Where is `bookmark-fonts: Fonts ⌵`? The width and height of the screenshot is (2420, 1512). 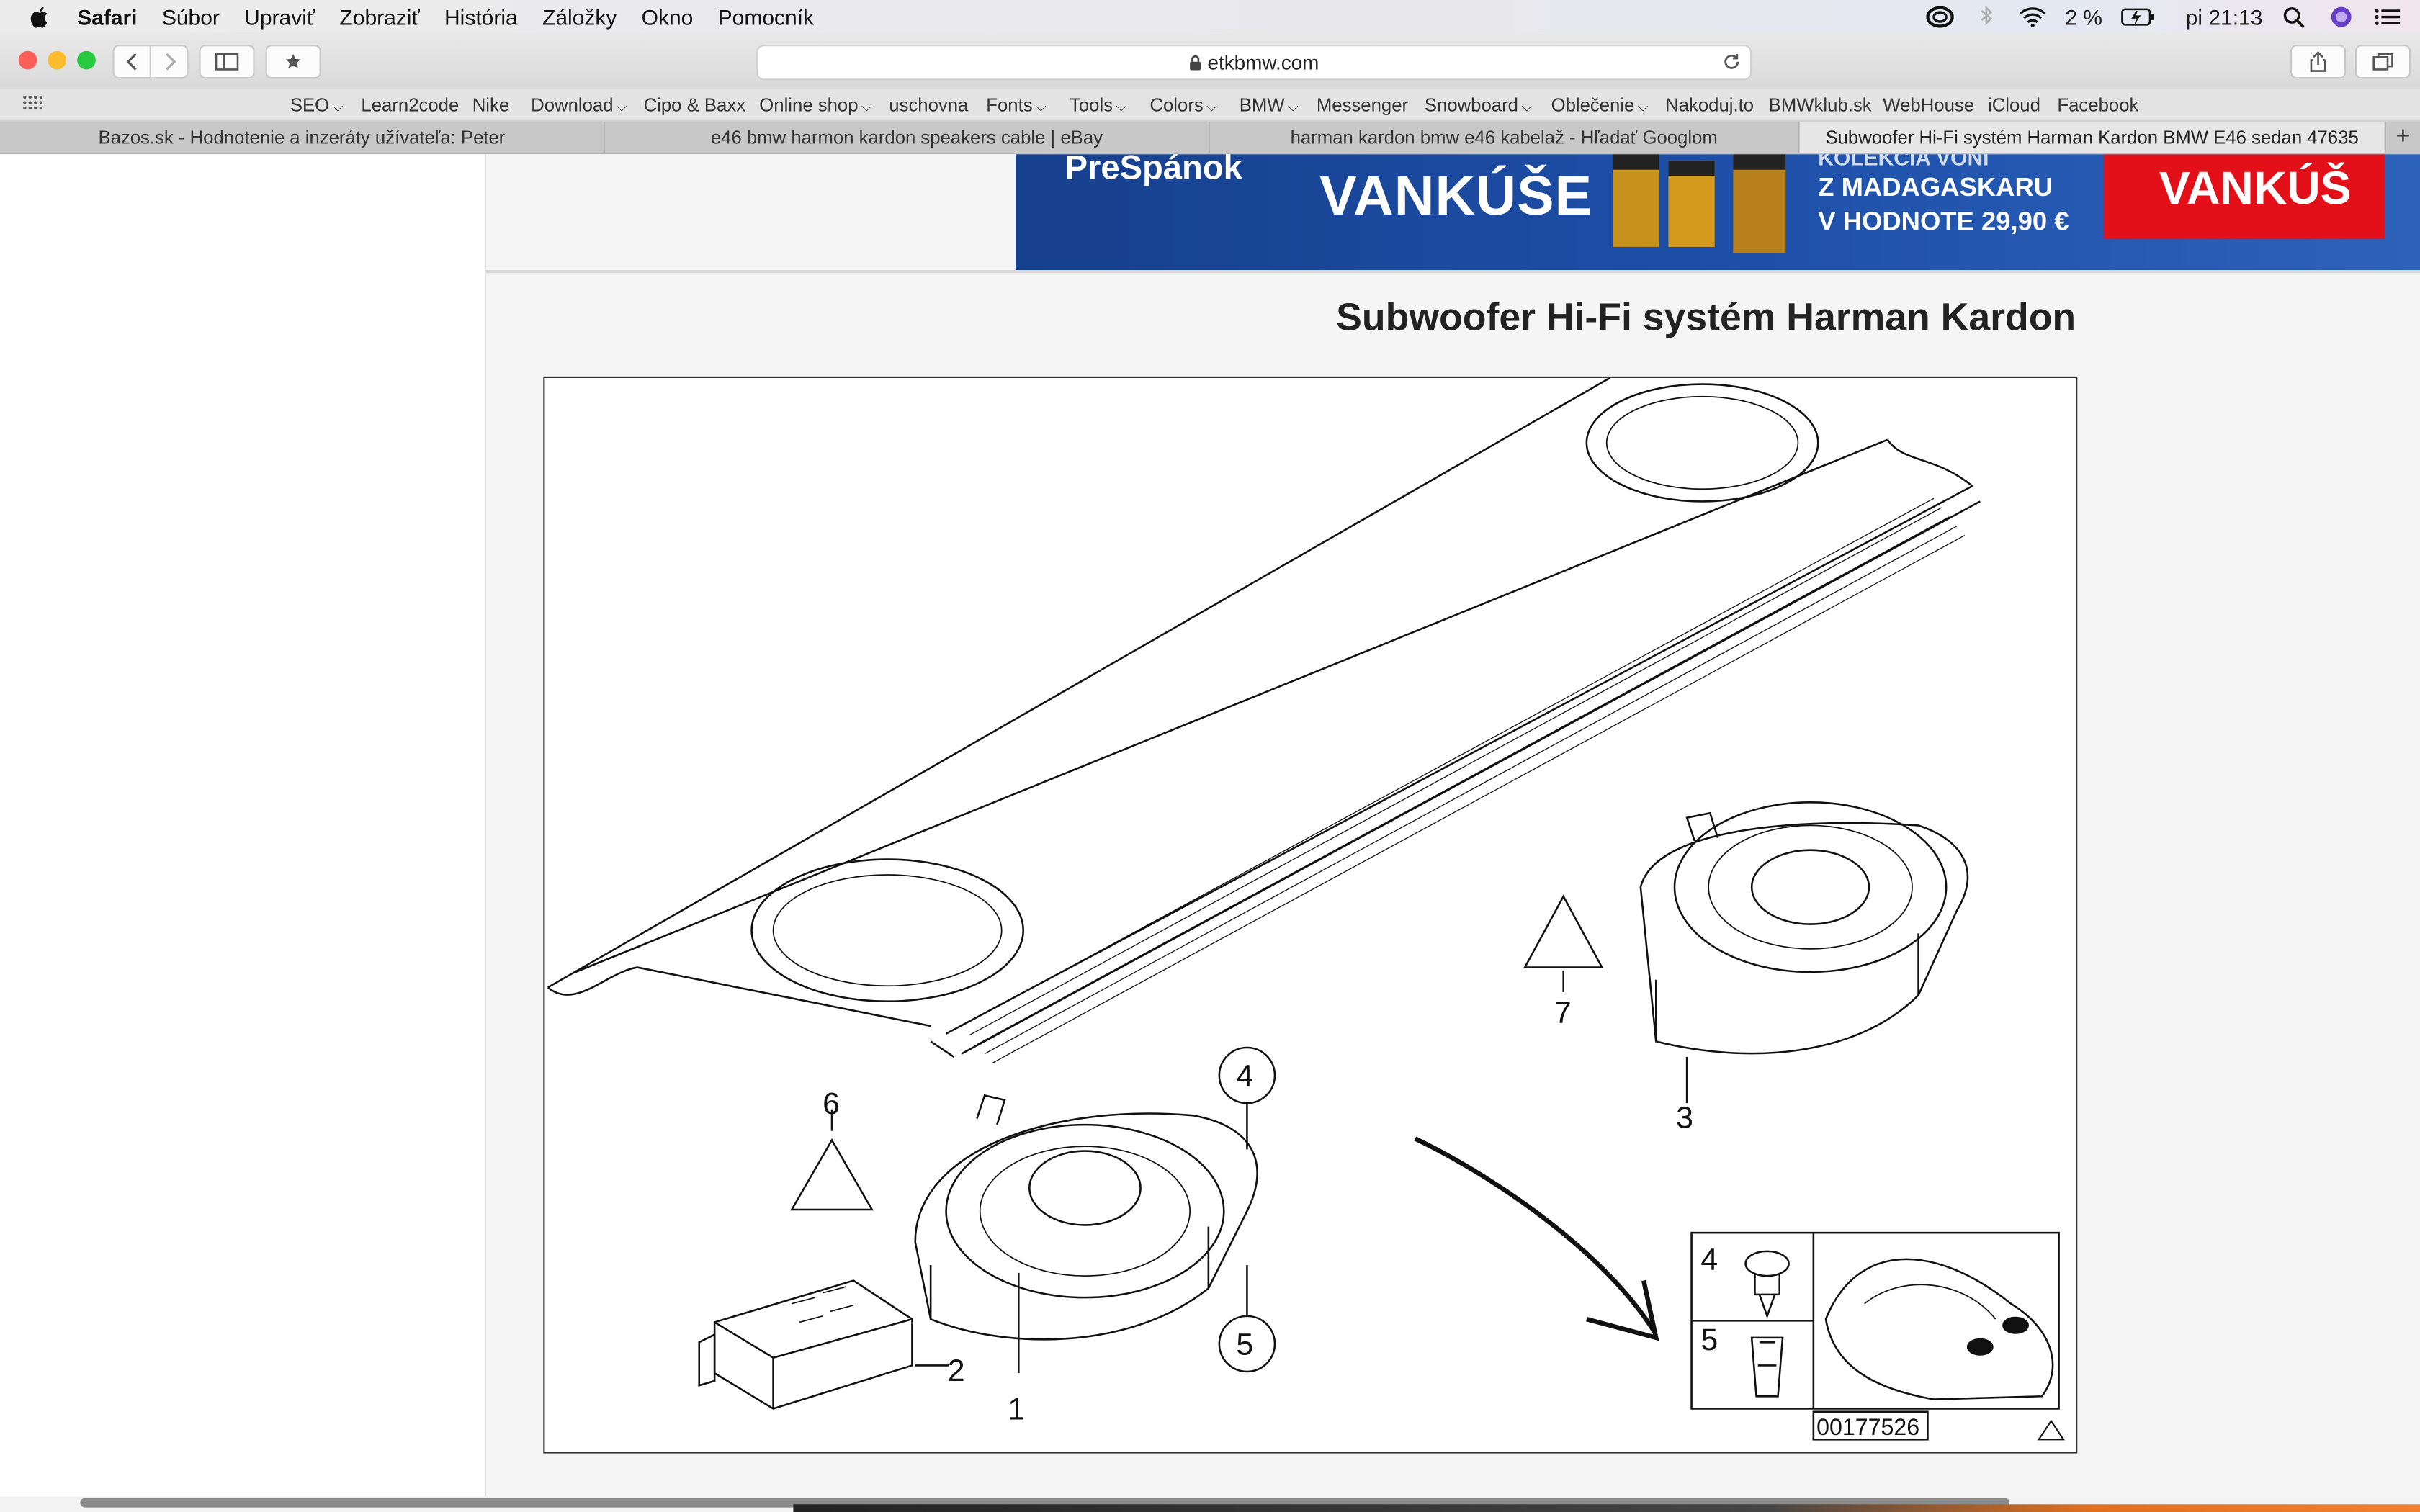
bookmark-fonts: Fonts ⌵ is located at coordinates (1016, 105).